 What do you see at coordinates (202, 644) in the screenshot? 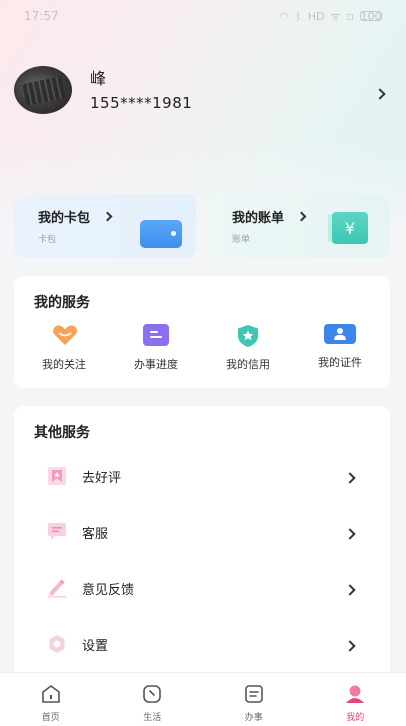
I see `list-item-settings: 设置` at bounding box center [202, 644].